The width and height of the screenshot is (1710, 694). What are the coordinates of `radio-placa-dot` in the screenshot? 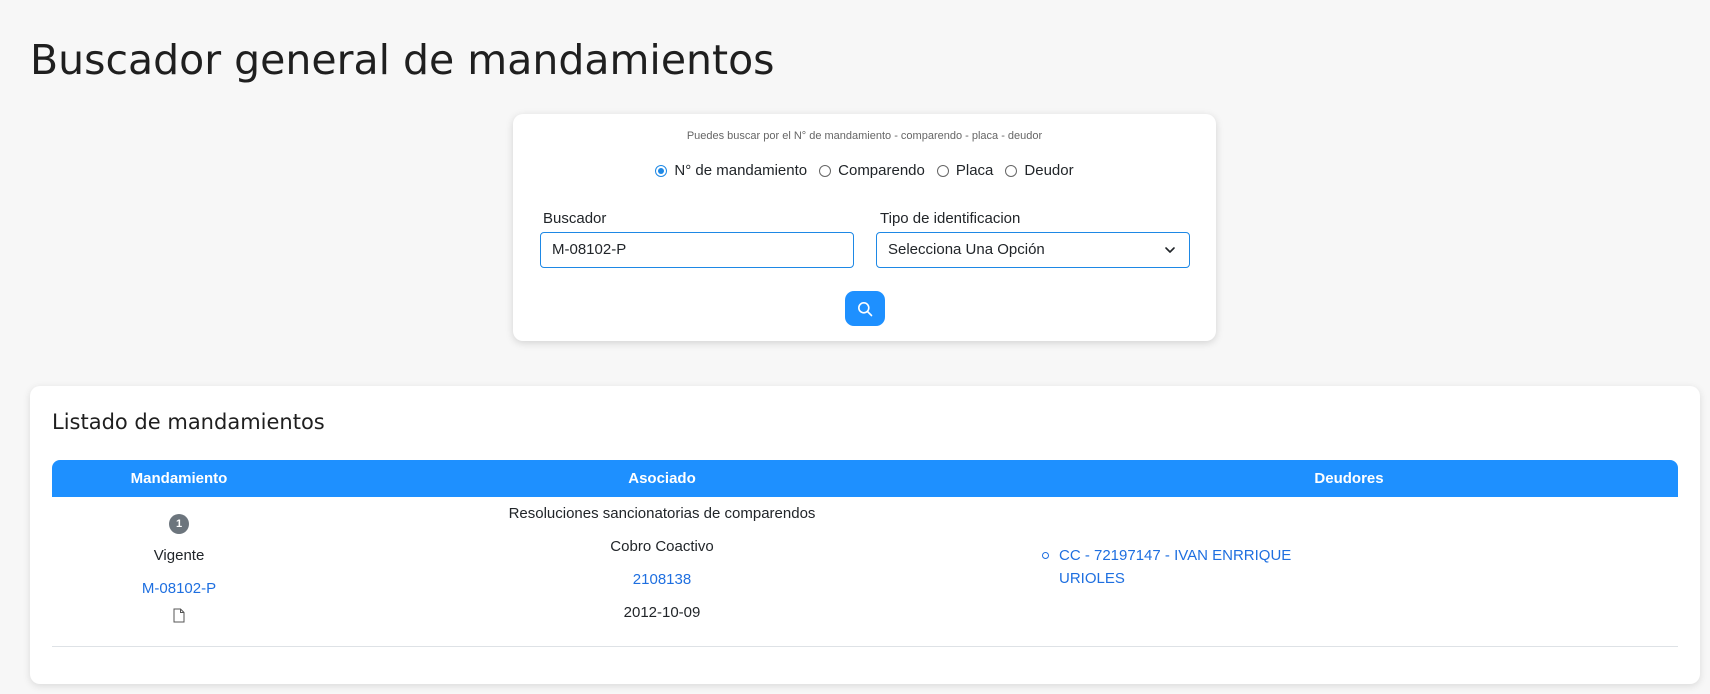 It's located at (942, 170).